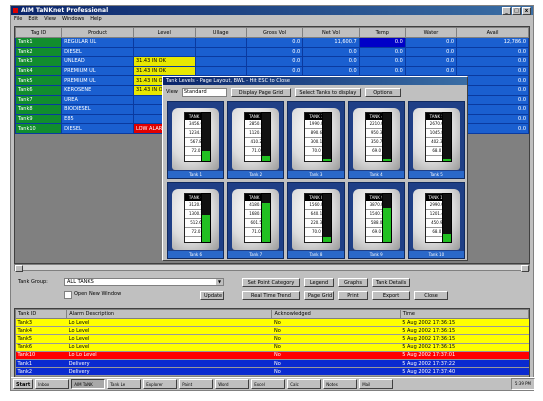  I want to click on taskbar-item: Explorer, so click(160, 384).